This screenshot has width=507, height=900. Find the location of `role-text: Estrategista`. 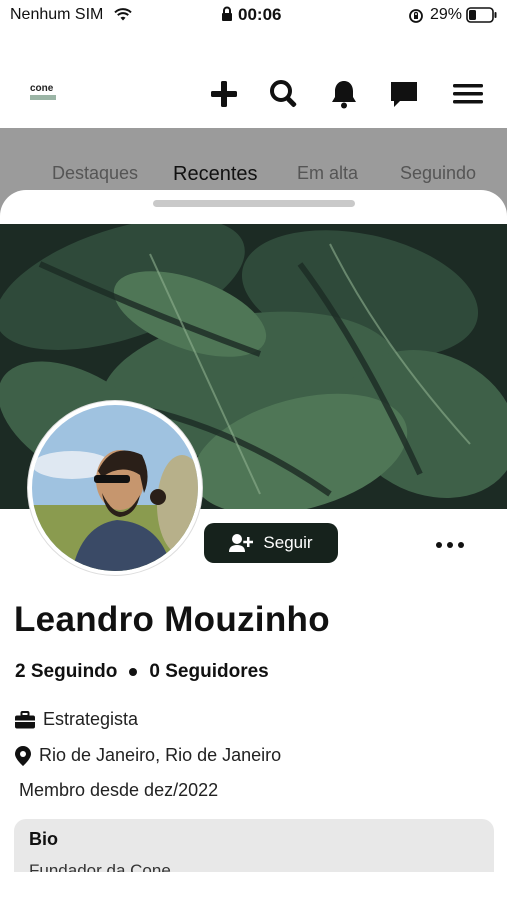

role-text: Estrategista is located at coordinates (91, 719).